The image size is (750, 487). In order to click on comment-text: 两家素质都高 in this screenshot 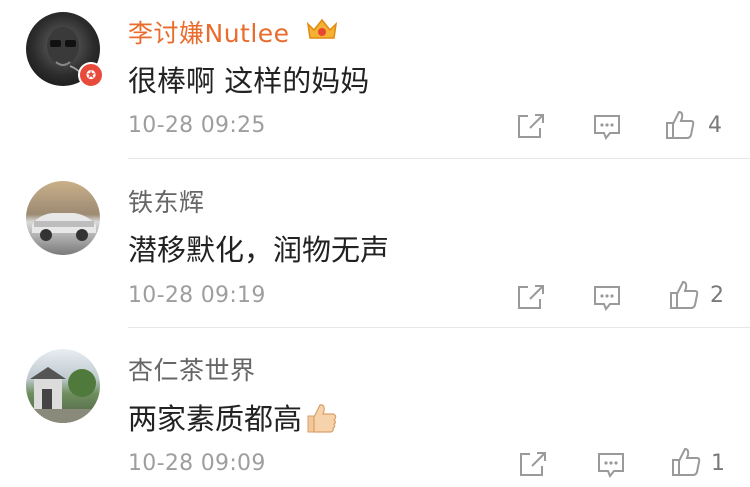, I will do `click(233, 417)`.